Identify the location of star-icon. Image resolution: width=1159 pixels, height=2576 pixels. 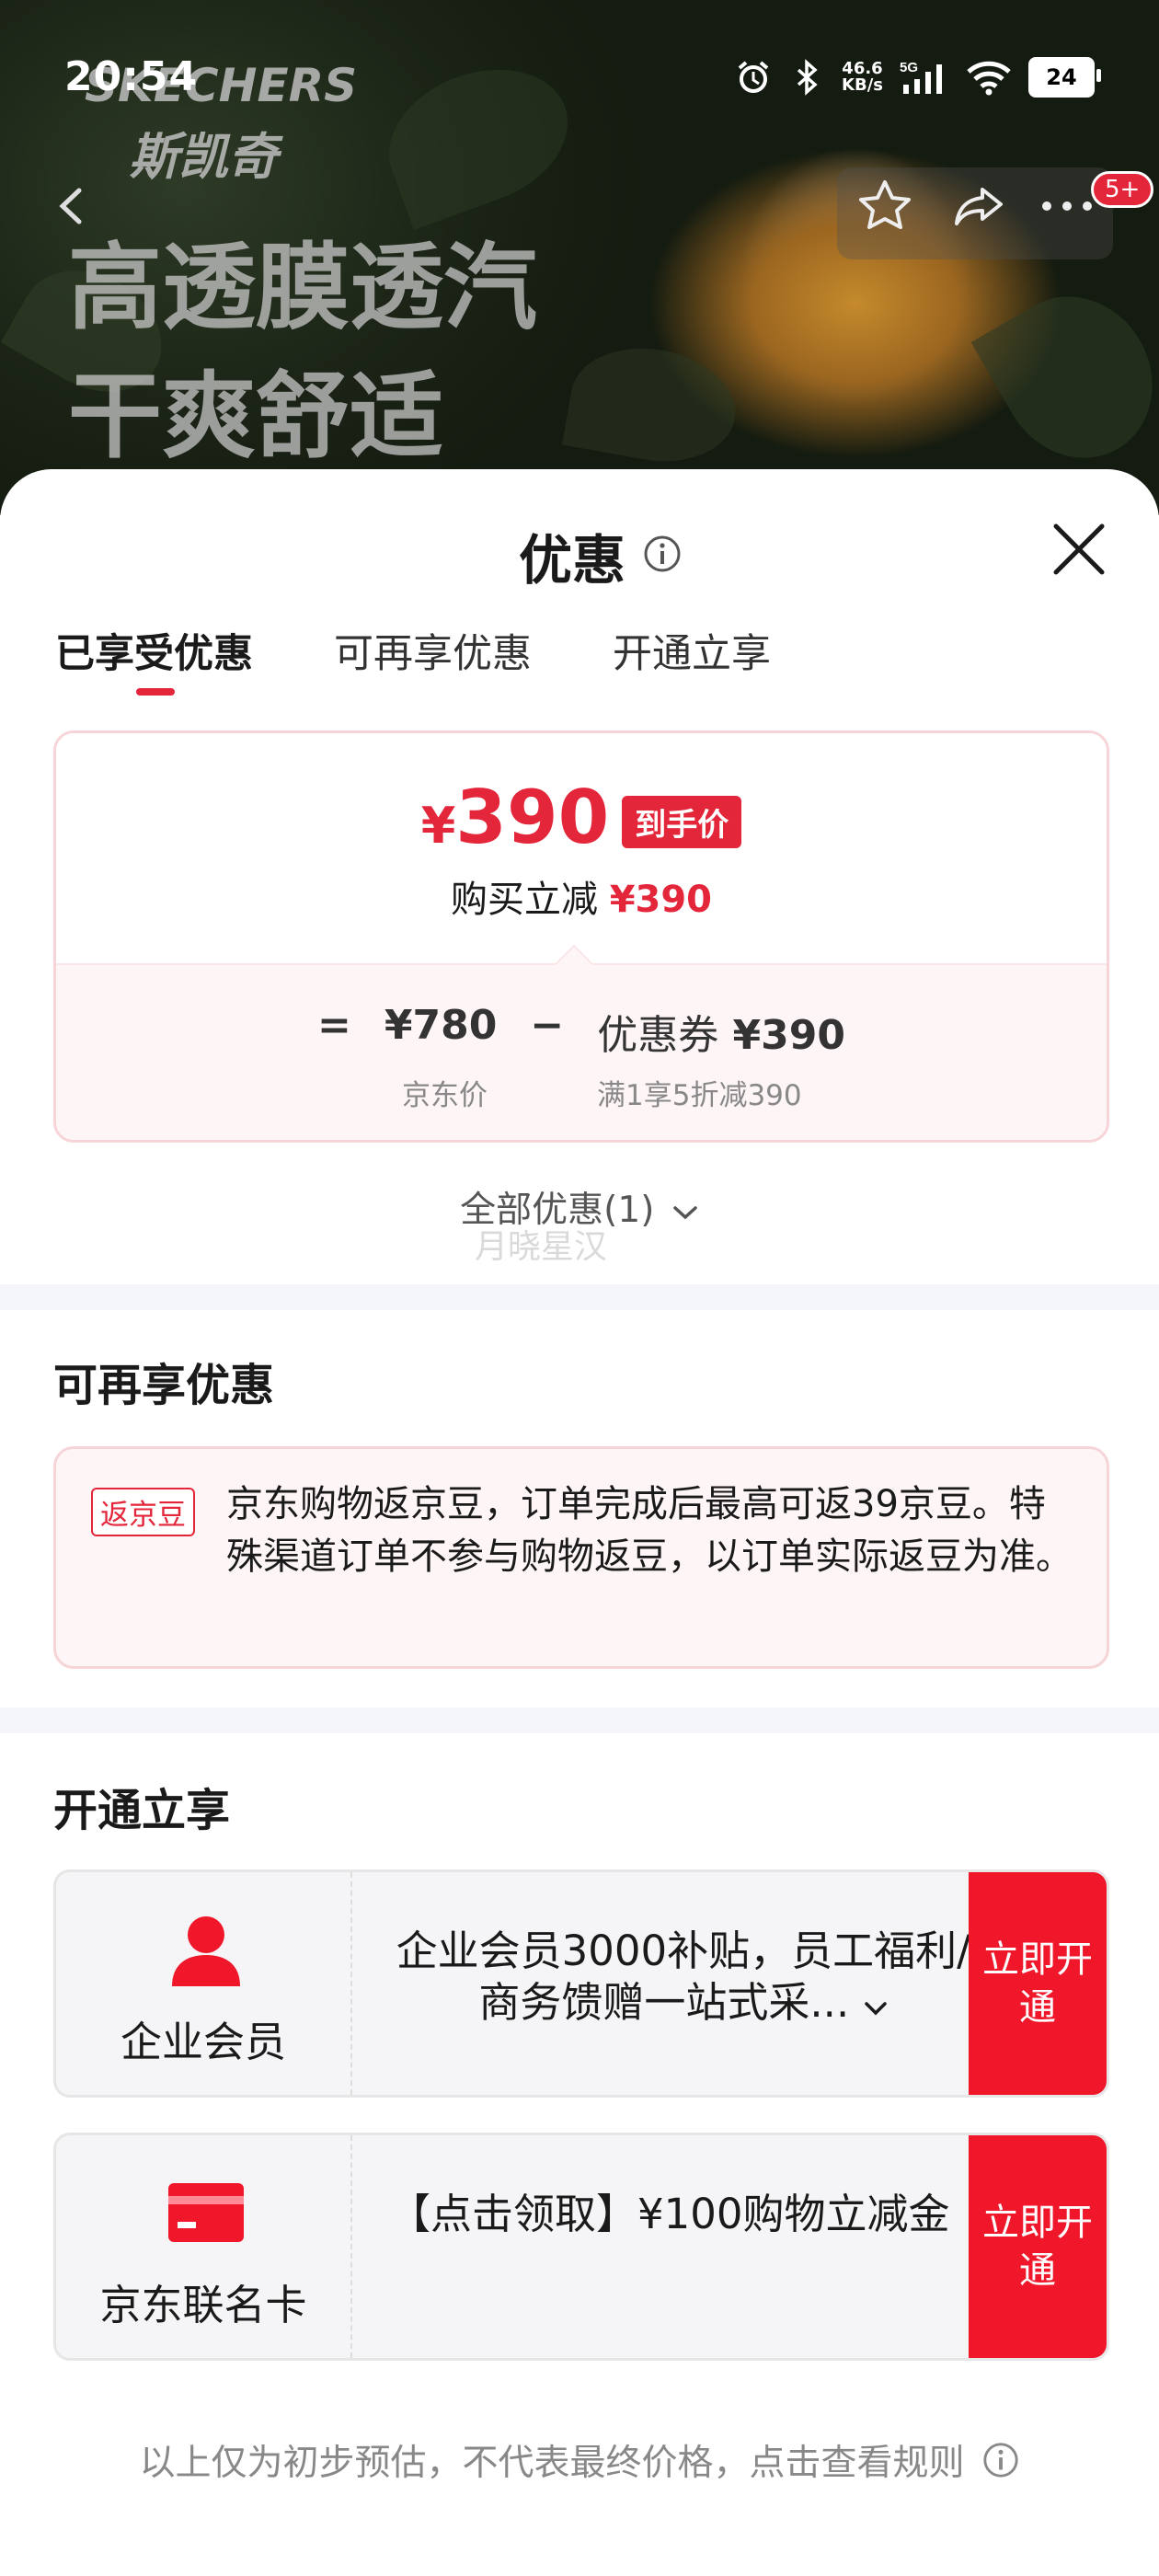
(885, 204).